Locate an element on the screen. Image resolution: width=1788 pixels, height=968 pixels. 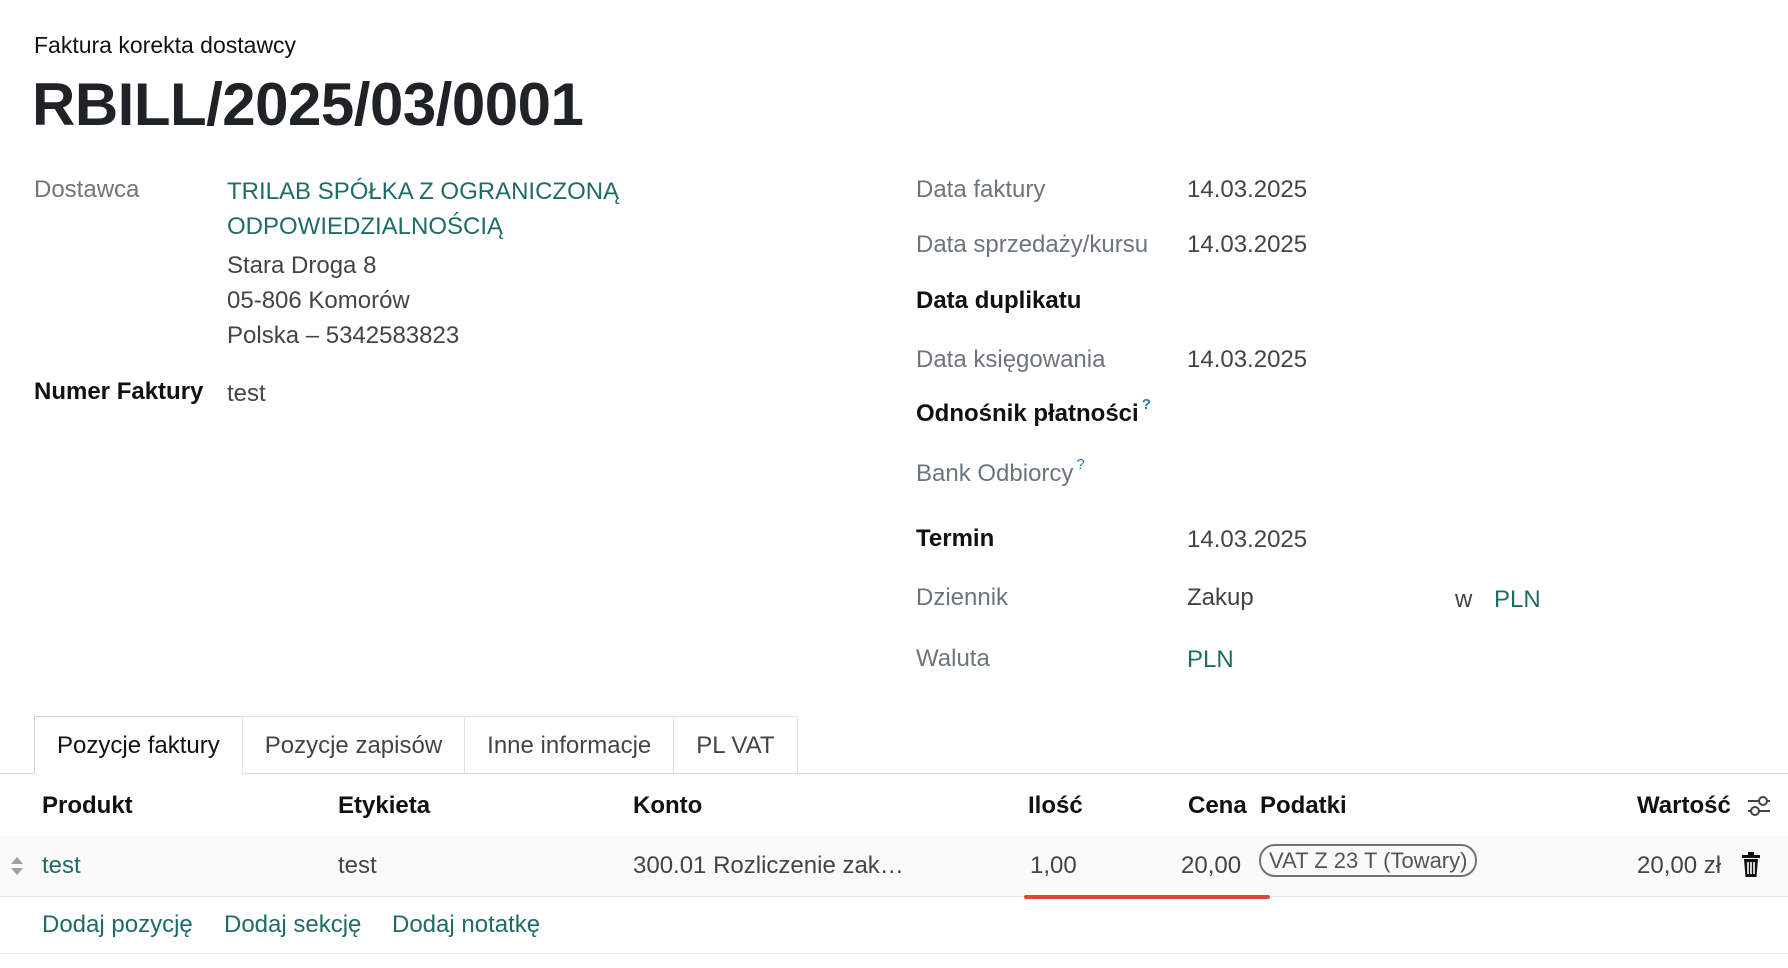
sort-handle-icon is located at coordinates (17, 866).